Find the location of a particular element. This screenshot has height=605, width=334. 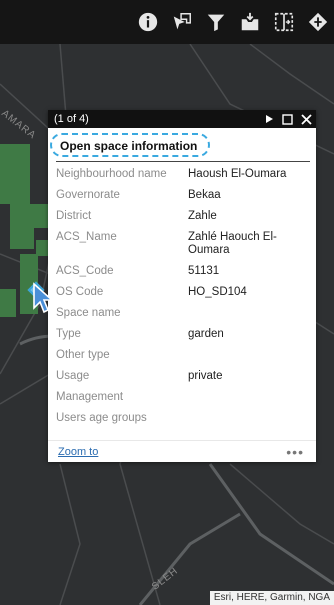

attribute-name: ACS_Code is located at coordinates (85, 271).